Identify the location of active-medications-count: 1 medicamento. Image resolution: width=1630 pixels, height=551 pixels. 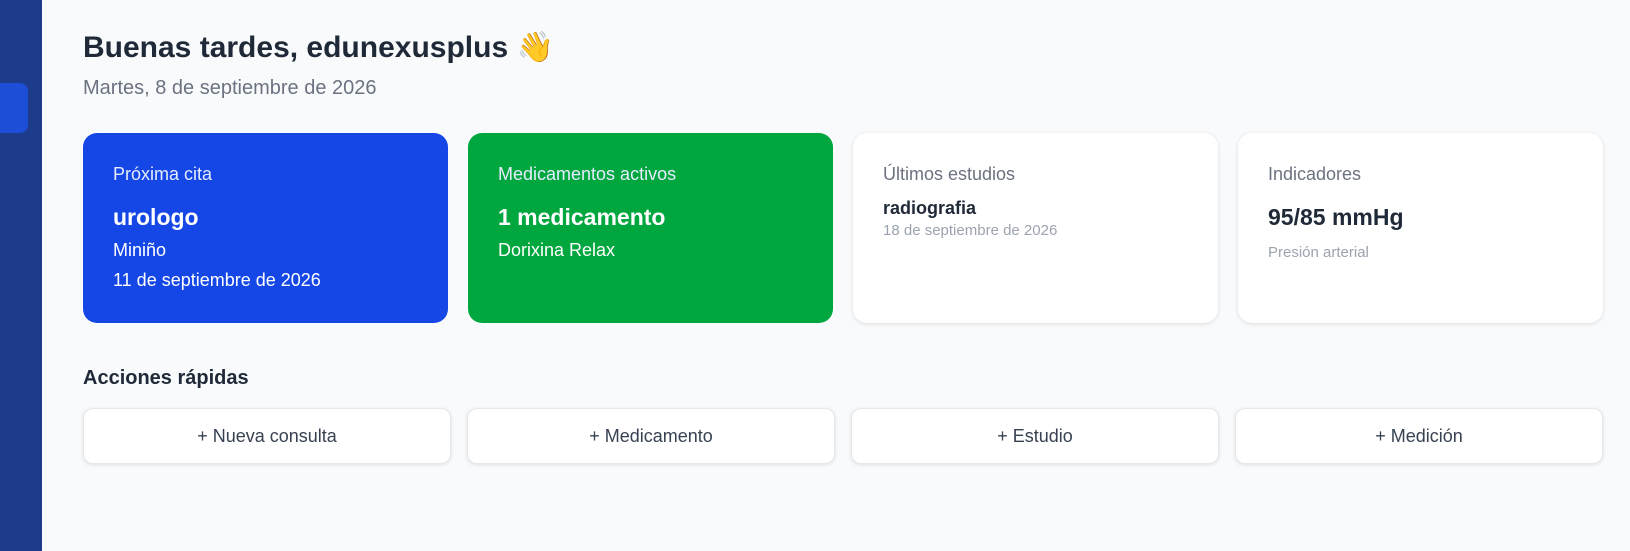
(582, 217).